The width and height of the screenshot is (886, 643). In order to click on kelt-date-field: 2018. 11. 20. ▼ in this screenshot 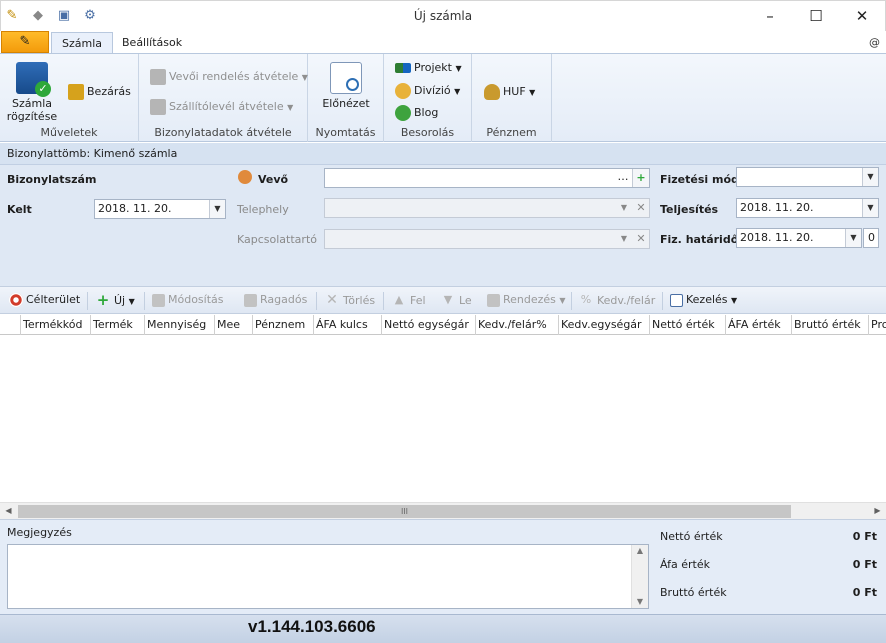, I will do `click(160, 209)`.